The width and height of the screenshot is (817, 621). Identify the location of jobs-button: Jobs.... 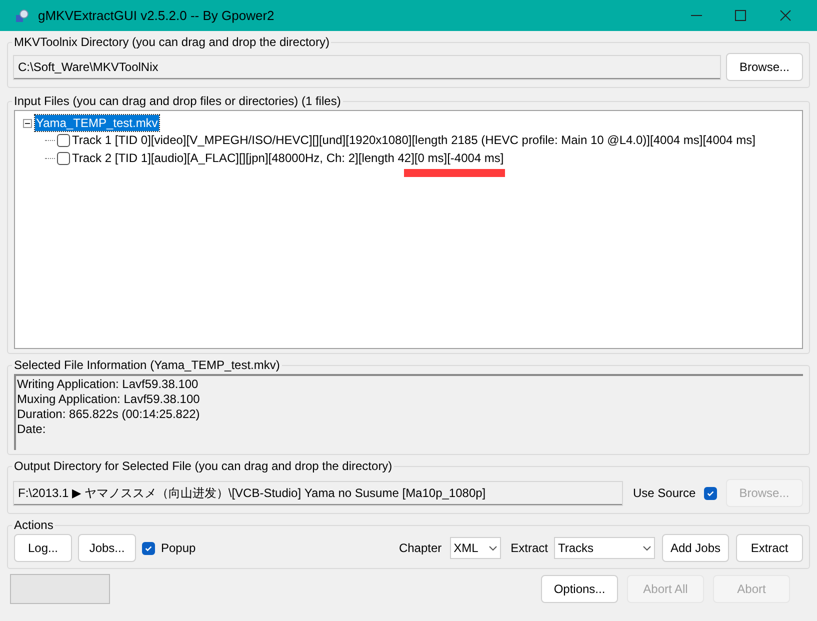
(107, 548).